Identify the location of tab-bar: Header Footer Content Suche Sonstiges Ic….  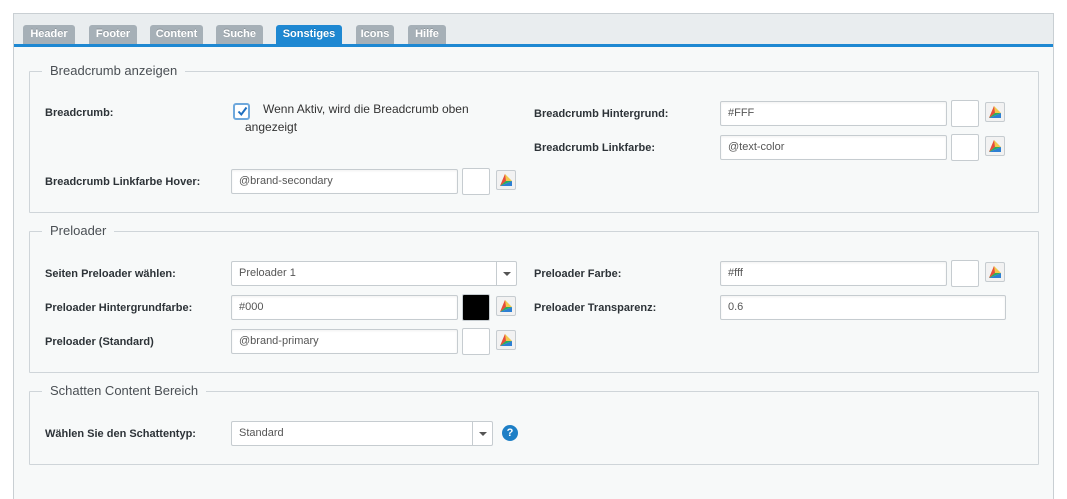
(533, 30).